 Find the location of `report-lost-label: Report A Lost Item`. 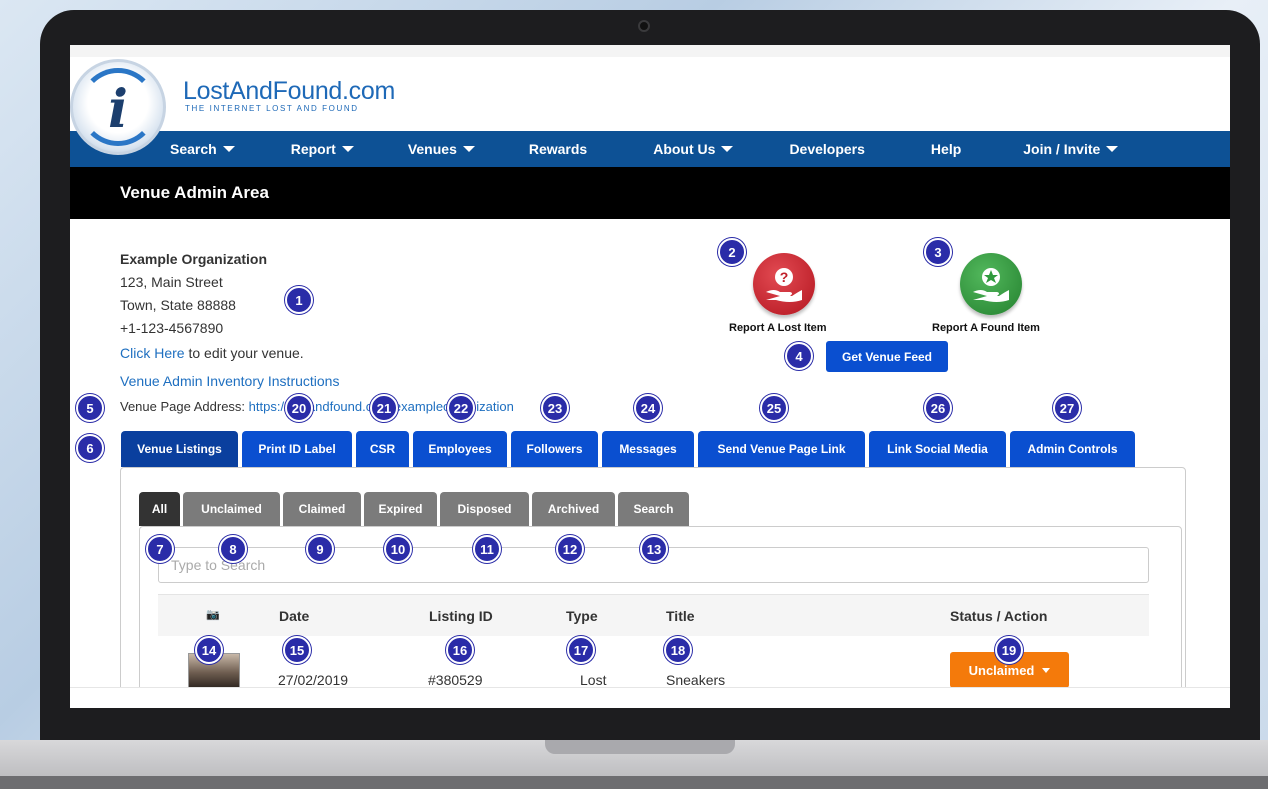

report-lost-label: Report A Lost Item is located at coordinates (778, 328).